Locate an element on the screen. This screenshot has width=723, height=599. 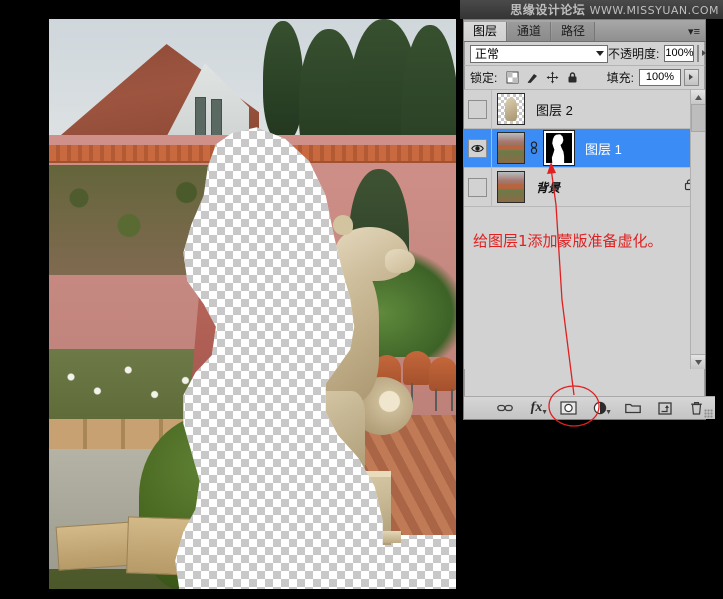
scrollbar-thumb is located at coordinates (698, 118).